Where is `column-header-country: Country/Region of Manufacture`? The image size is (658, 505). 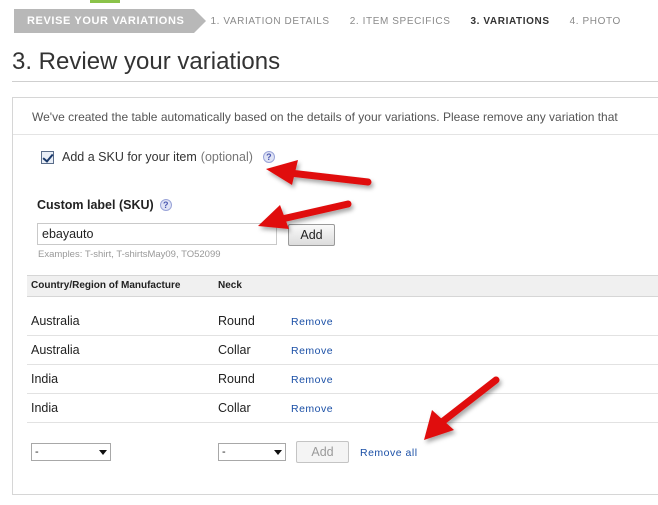 column-header-country: Country/Region of Manufacture is located at coordinates (106, 285).